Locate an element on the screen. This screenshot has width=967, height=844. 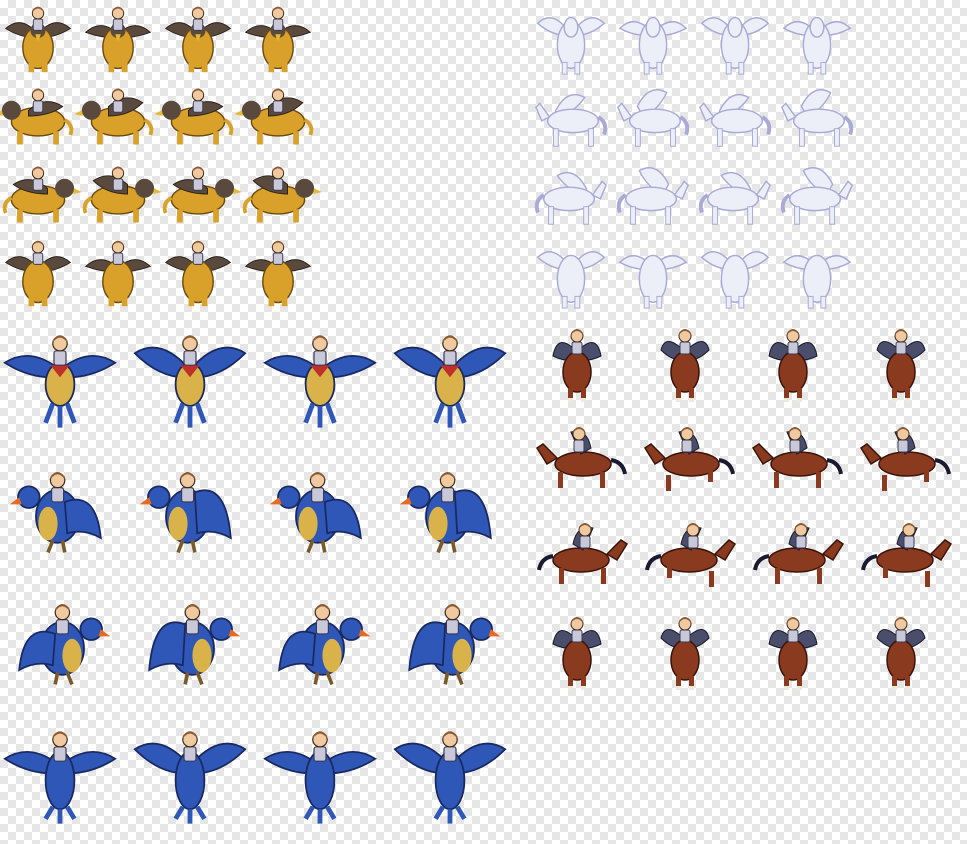
griffin-sprite-sheet is located at coordinates (161, 161).